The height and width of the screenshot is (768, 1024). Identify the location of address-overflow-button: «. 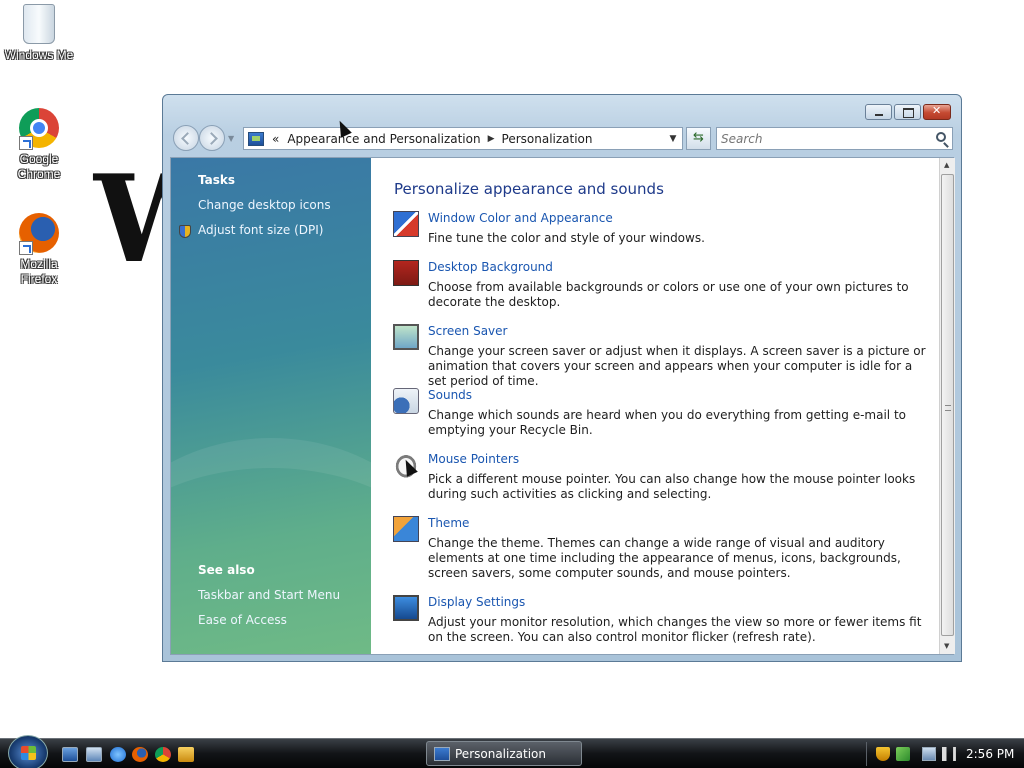
(275, 139).